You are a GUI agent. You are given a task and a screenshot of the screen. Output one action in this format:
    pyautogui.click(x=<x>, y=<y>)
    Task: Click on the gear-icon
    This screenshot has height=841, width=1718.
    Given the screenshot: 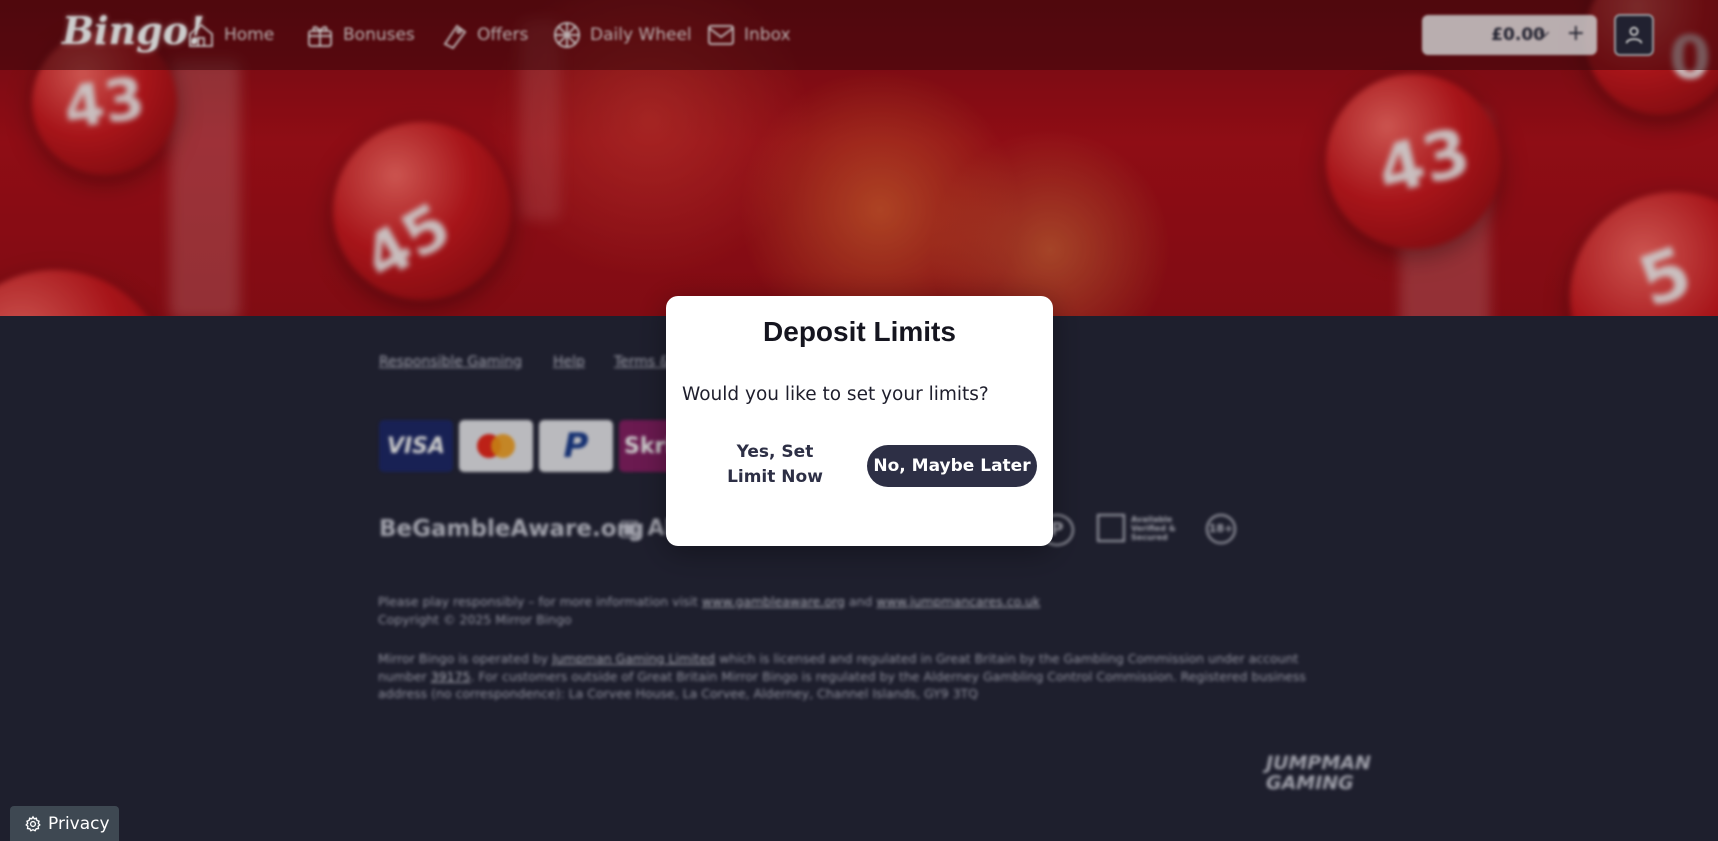 What is the action you would take?
    pyautogui.click(x=33, y=823)
    